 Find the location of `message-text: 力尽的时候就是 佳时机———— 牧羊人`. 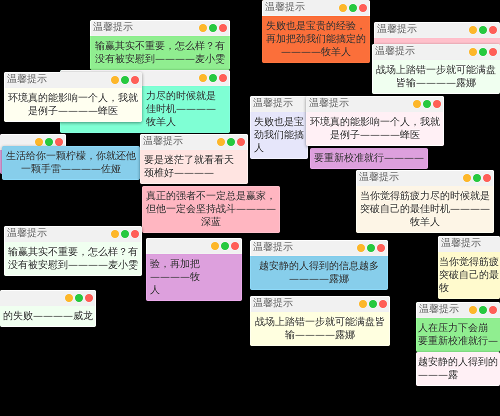

message-text: 力尽的时候就是 佳时机———— 牧羊人 is located at coordinates (181, 109).